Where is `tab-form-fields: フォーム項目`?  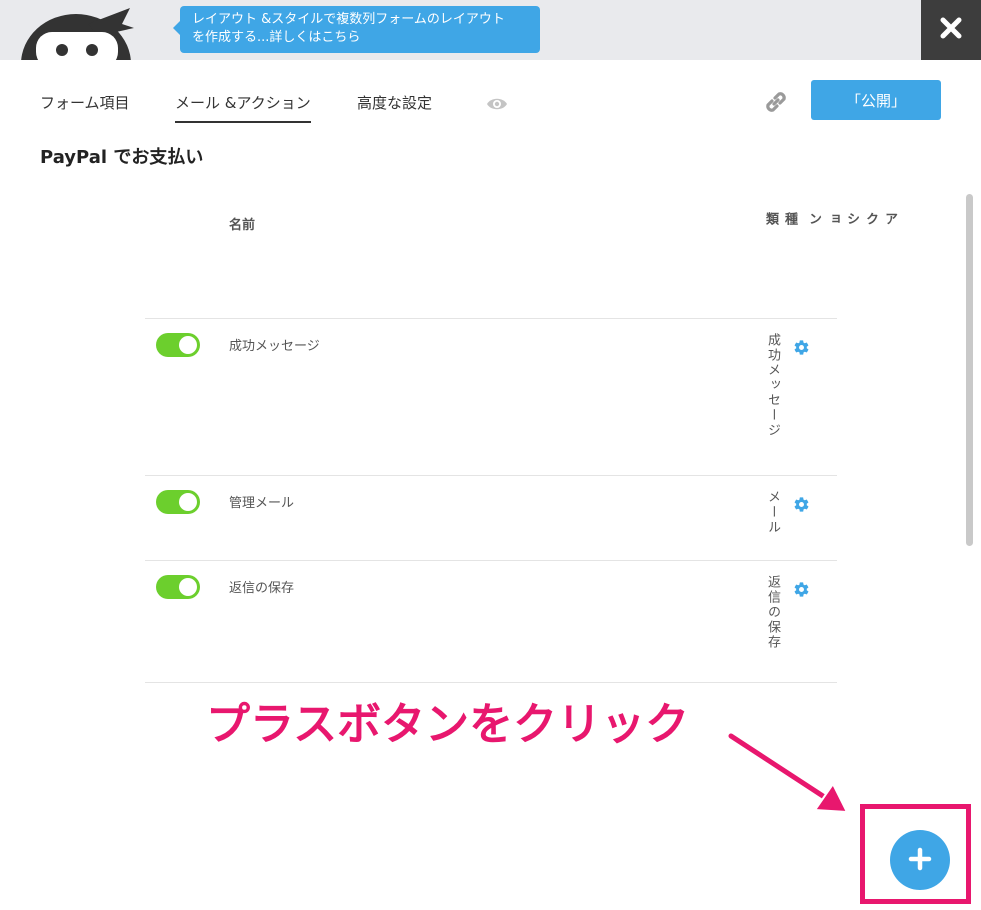
tab-form-fields: フォーム項目 is located at coordinates (85, 106).